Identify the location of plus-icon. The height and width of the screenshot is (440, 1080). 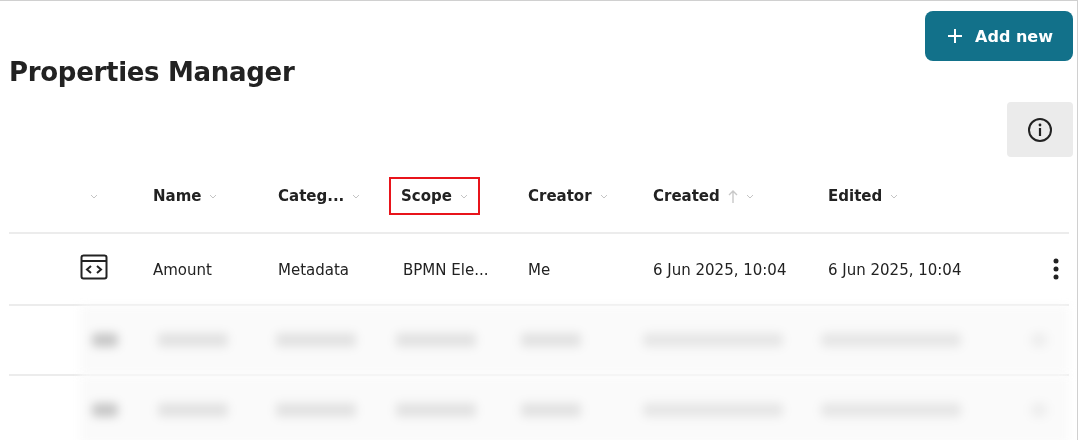
(955, 36).